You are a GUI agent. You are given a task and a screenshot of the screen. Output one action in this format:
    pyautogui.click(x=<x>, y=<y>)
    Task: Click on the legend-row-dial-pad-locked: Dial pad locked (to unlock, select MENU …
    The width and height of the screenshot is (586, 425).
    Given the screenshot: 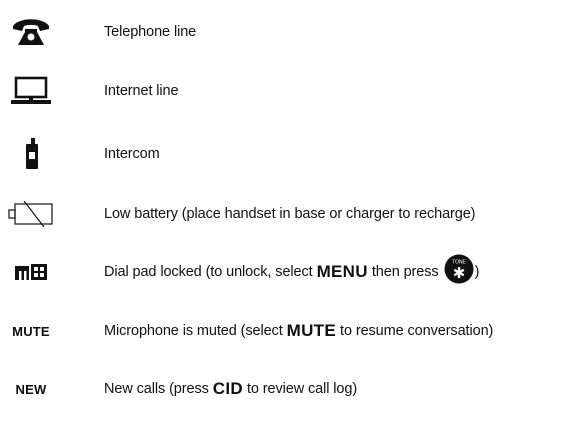 What is the action you would take?
    pyautogui.click(x=293, y=272)
    